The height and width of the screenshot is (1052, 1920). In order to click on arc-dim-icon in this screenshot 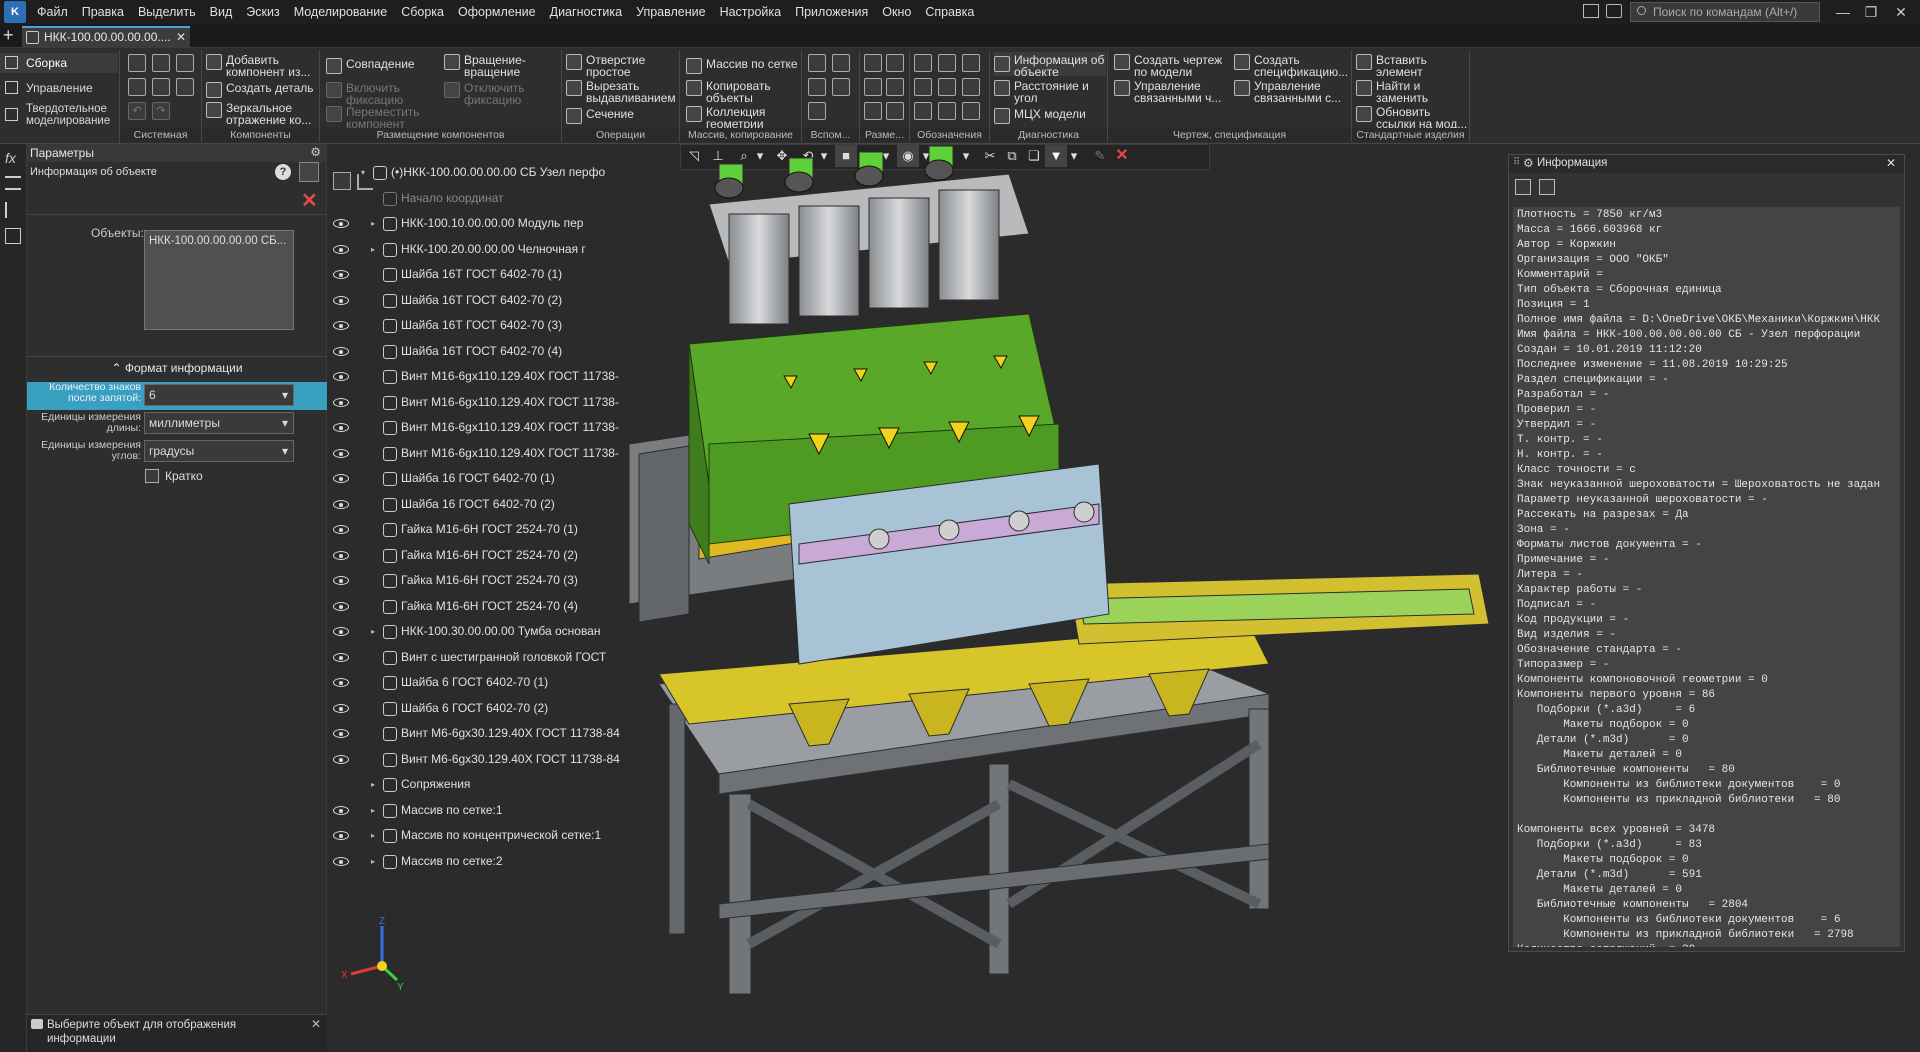, I will do `click(895, 111)`.